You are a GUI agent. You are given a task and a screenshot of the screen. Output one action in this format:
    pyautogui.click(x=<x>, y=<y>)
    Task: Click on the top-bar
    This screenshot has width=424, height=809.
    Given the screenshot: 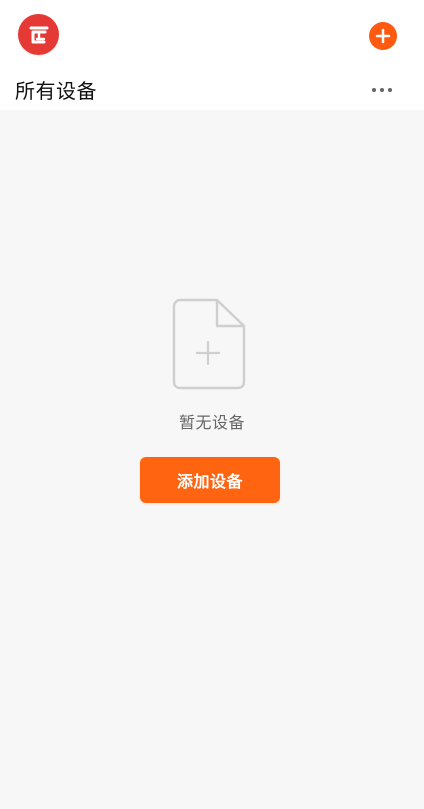 What is the action you would take?
    pyautogui.click(x=212, y=36)
    